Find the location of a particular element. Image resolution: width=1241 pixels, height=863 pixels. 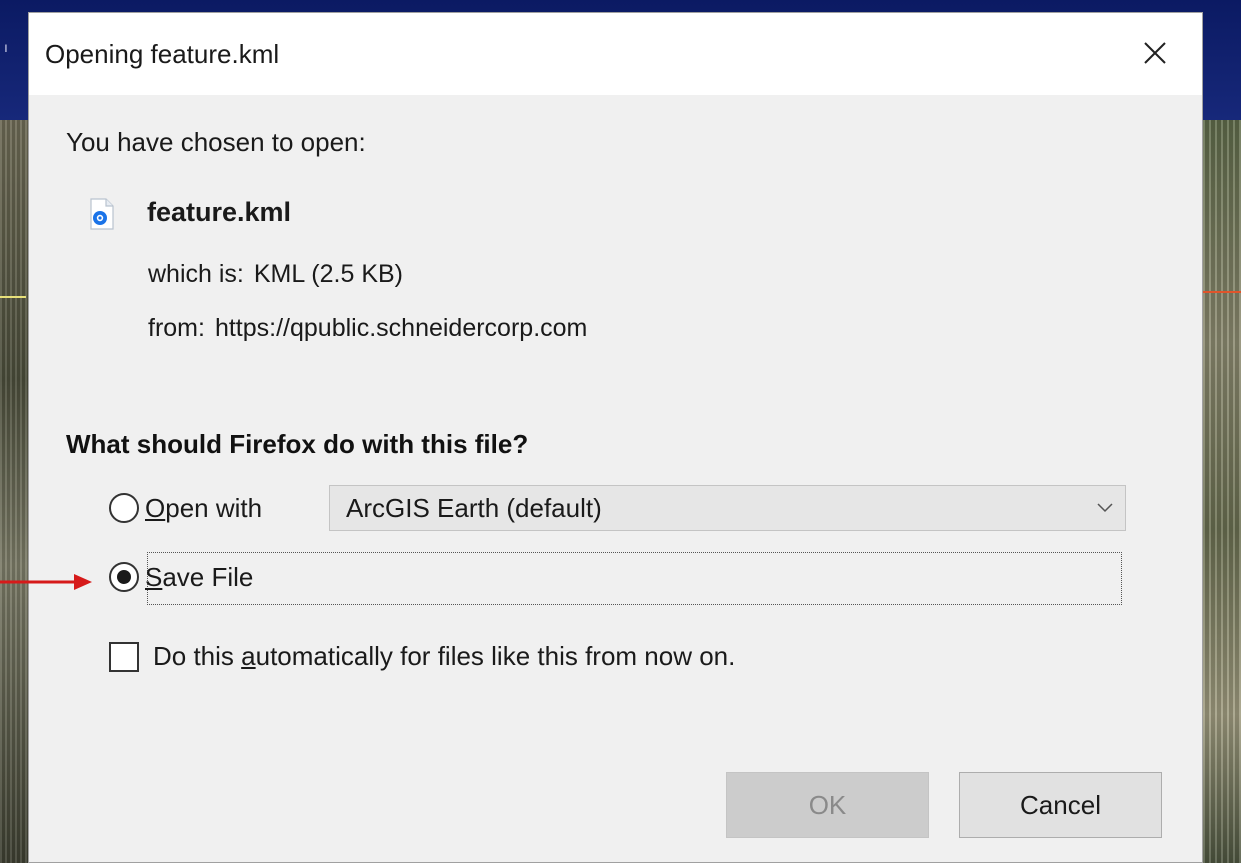

cancel-button: Cancel is located at coordinates (1060, 805).